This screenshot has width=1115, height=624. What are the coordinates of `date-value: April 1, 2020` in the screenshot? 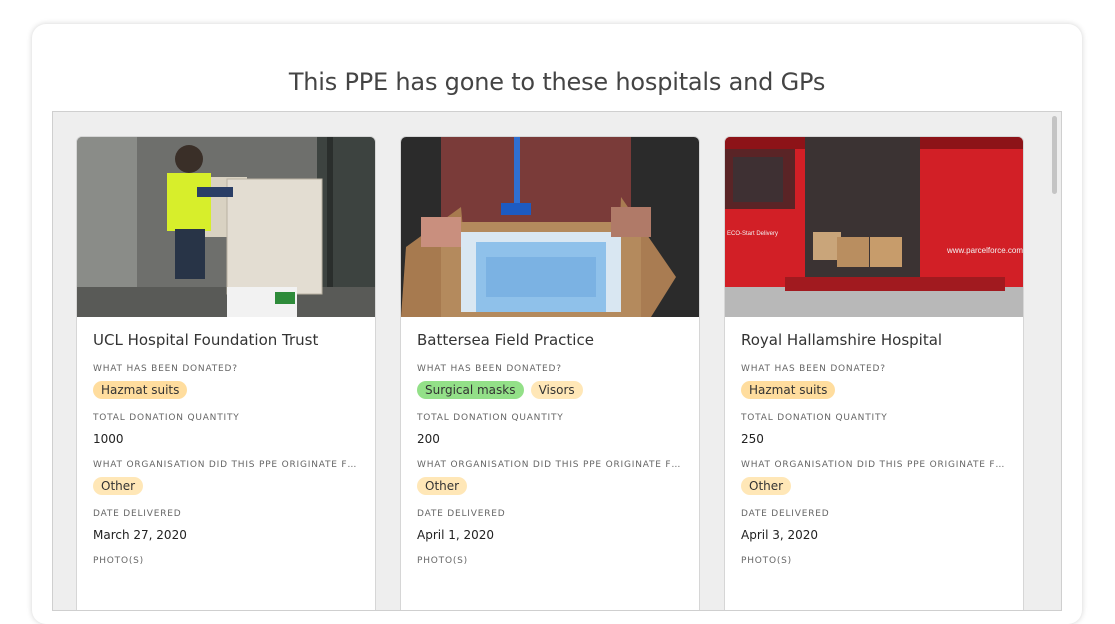 It's located at (456, 535).